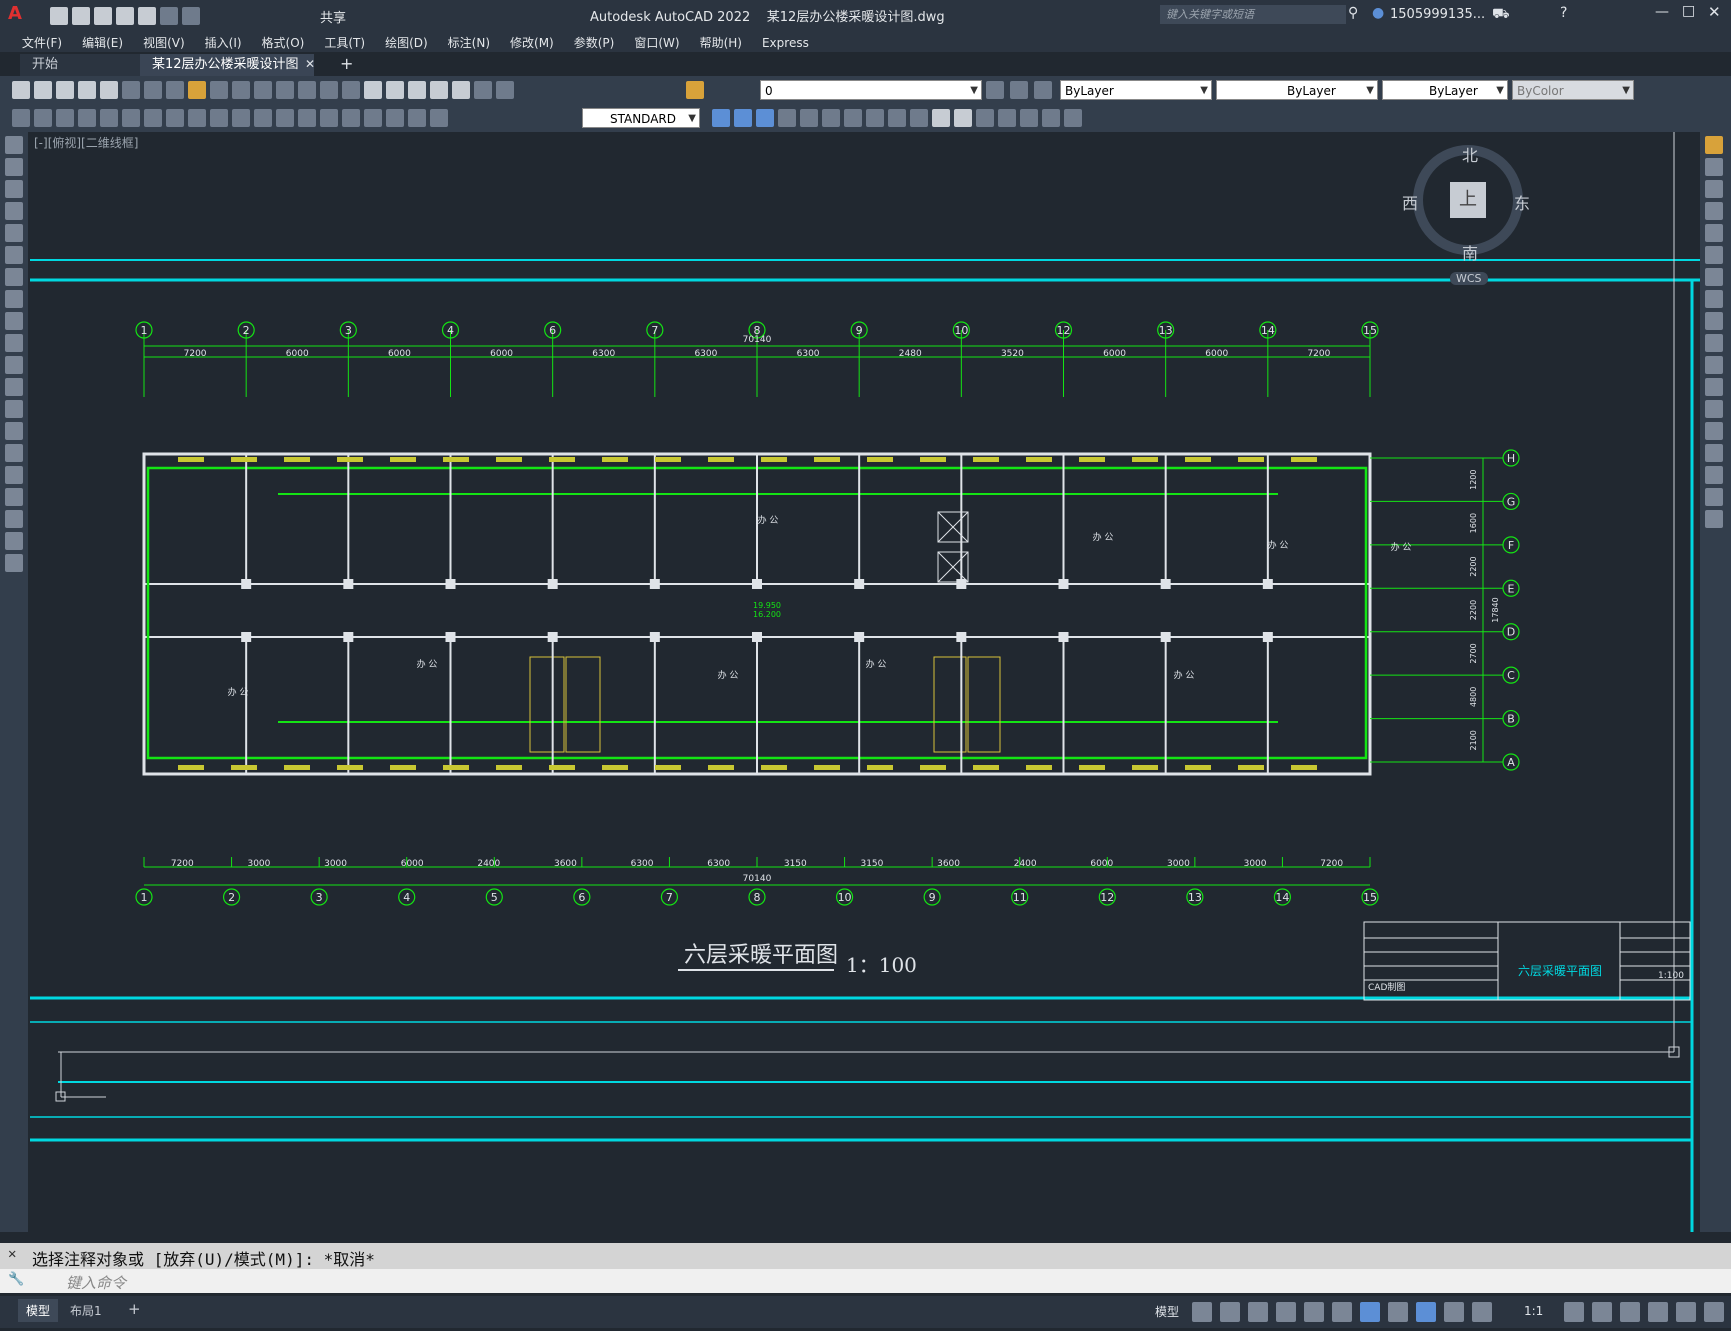  Describe the element at coordinates (1466, 201) in the screenshot. I see `view-cube: 上 北 南 西 东` at that location.